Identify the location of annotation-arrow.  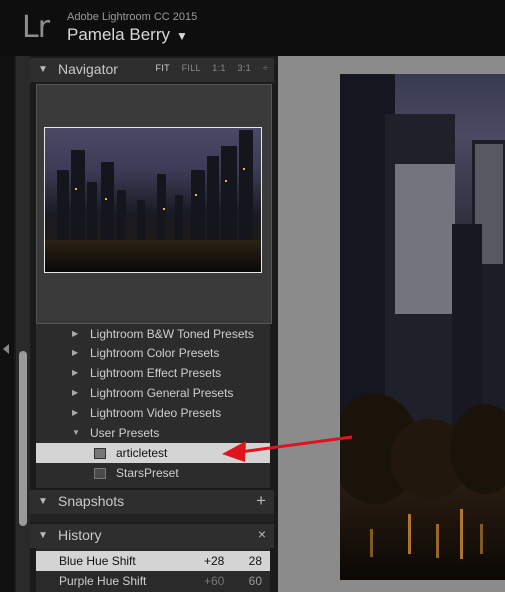
(287, 448).